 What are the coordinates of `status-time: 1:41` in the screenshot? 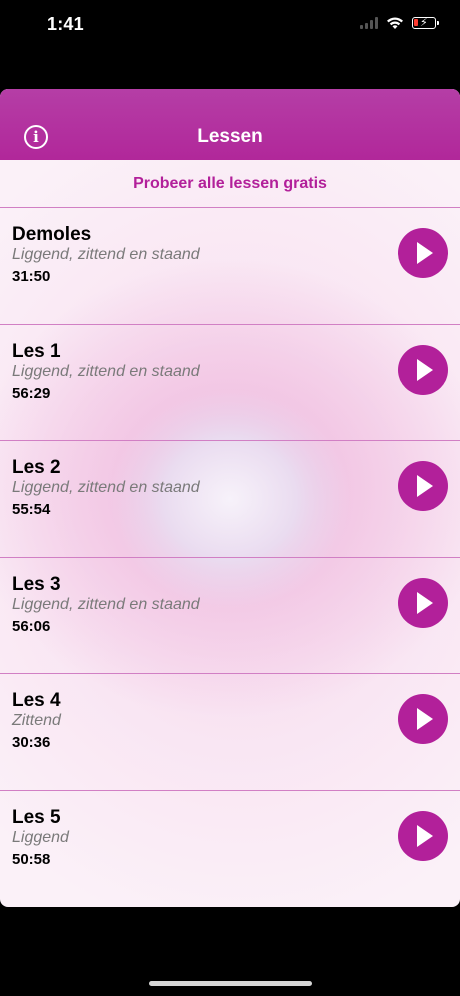 It's located at (65, 24).